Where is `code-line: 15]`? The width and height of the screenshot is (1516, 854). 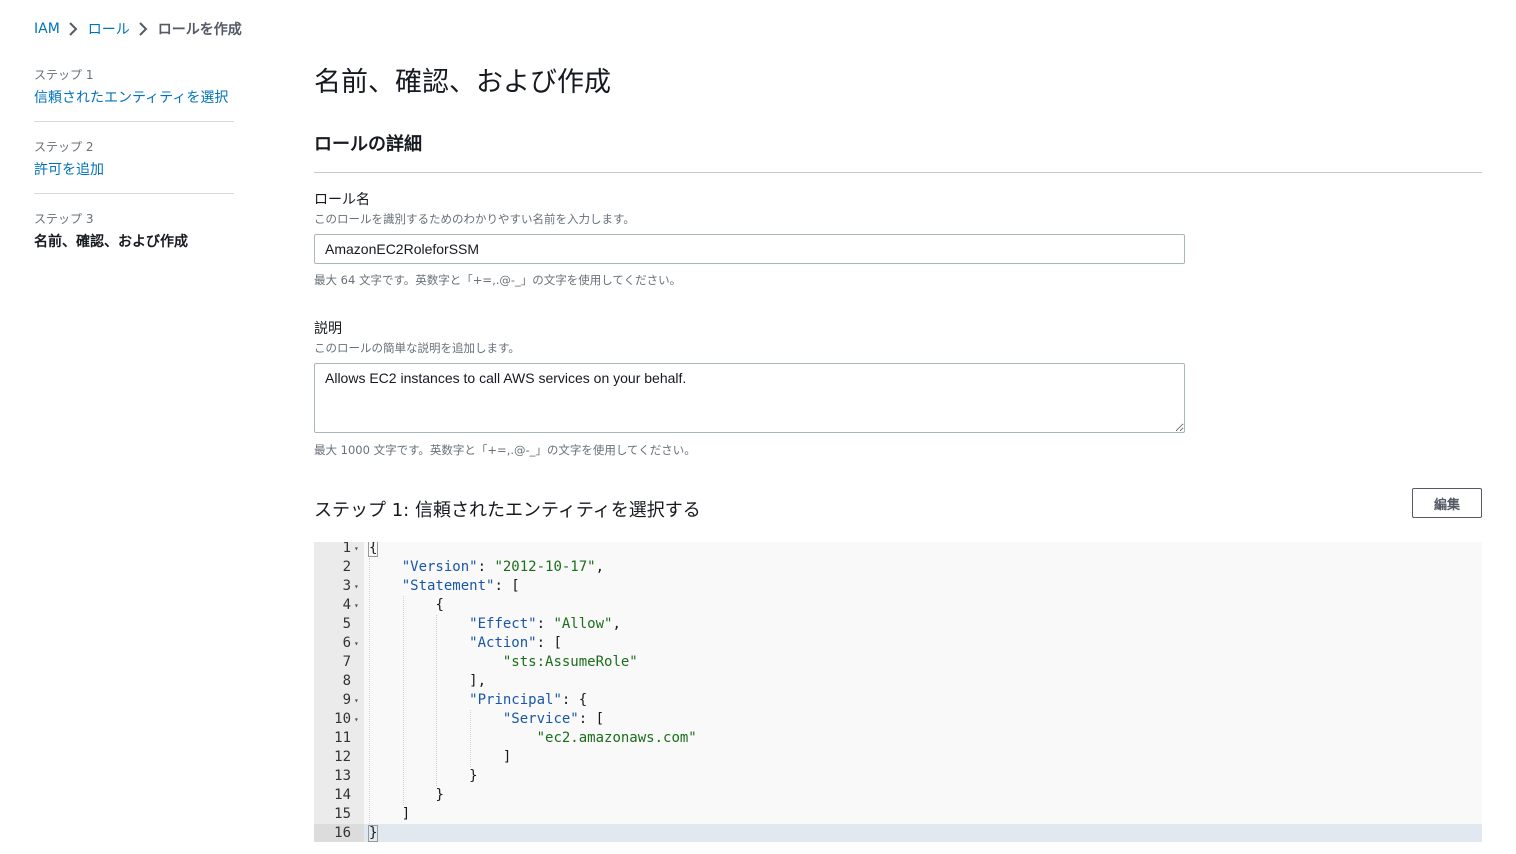 code-line: 15] is located at coordinates (898, 814).